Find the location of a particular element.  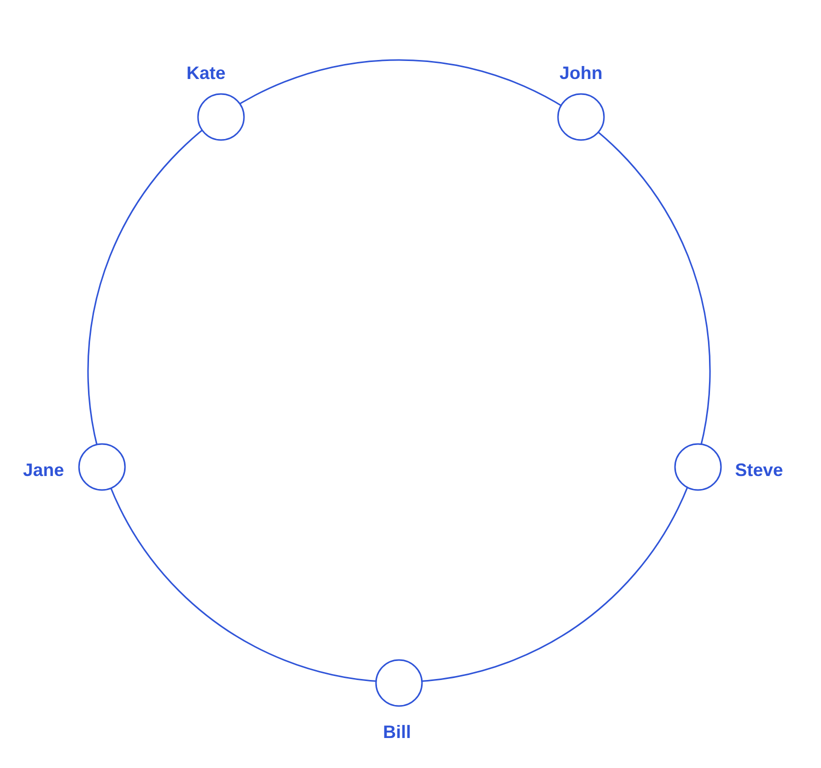

node-label: Jane is located at coordinates (43, 470).